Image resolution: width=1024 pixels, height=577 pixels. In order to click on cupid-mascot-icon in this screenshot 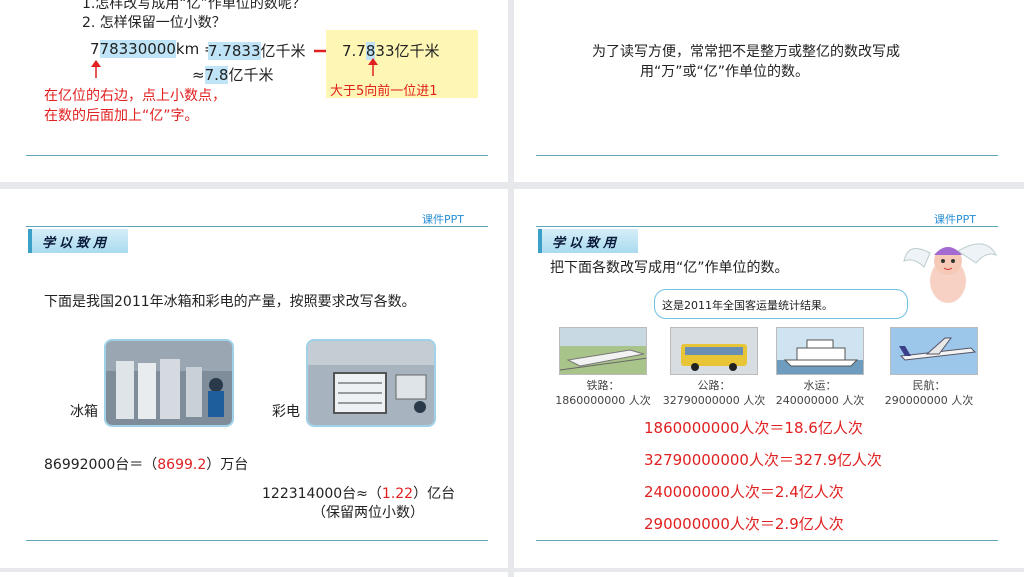, I will do `click(950, 273)`.